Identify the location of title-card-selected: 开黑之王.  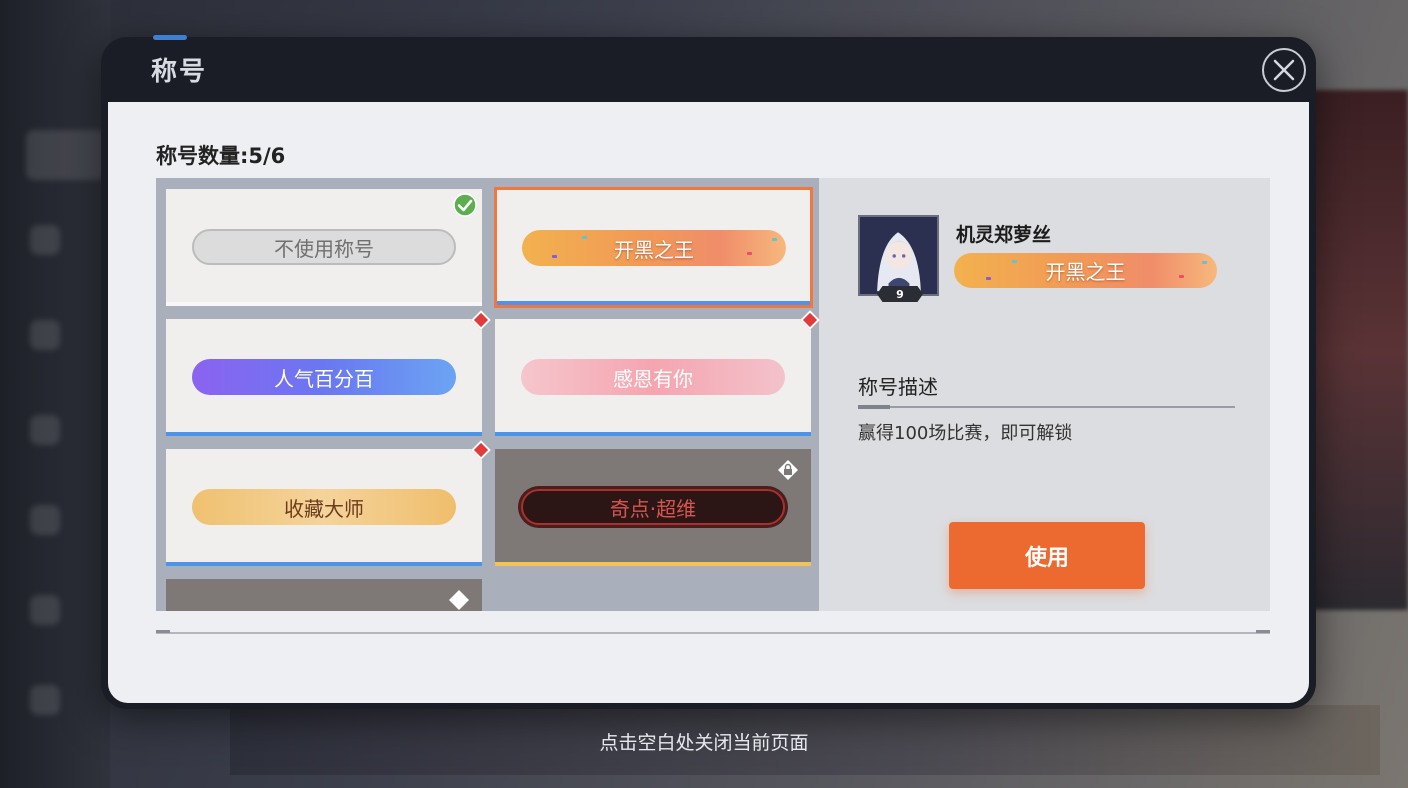
(653, 247).